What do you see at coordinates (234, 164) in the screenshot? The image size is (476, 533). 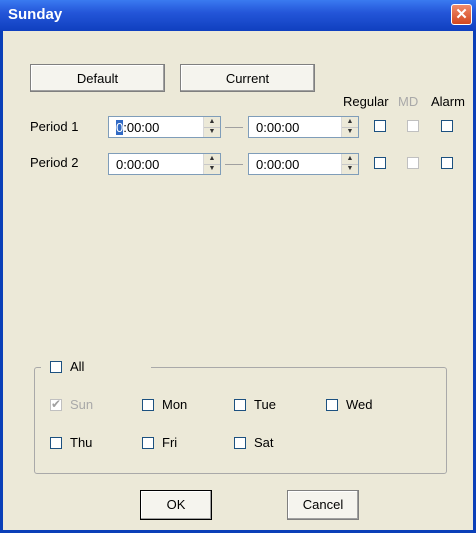 I see `period-2-dash` at bounding box center [234, 164].